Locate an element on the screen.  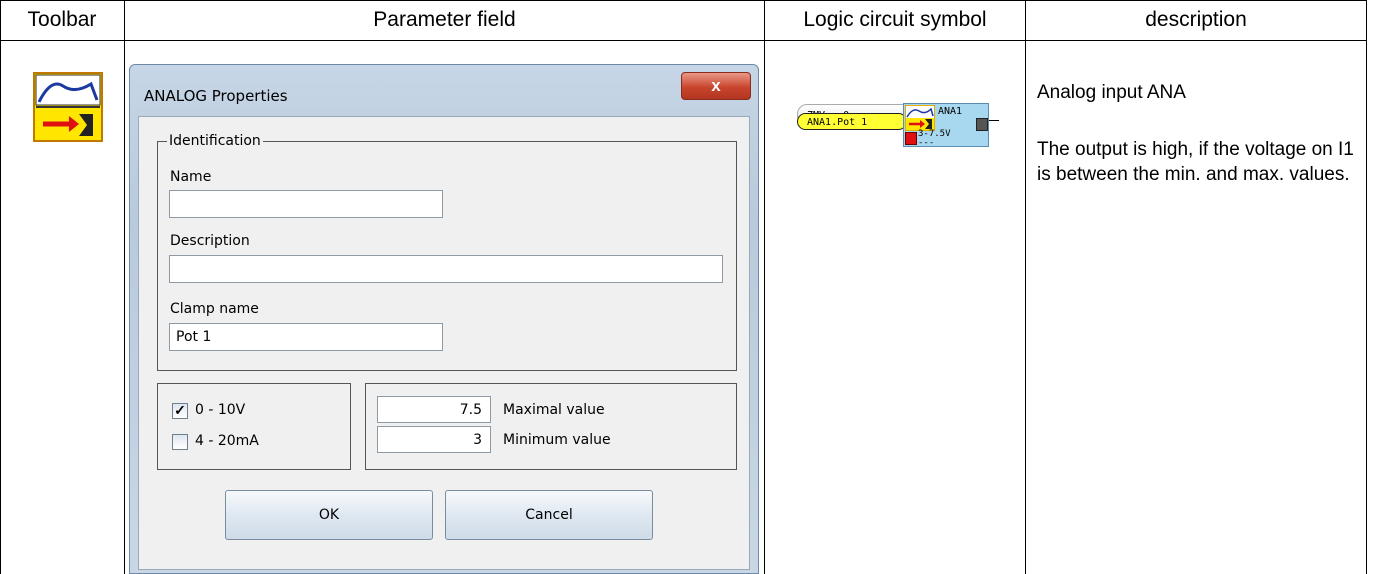
max-value-label: Maximal value is located at coordinates (554, 410).